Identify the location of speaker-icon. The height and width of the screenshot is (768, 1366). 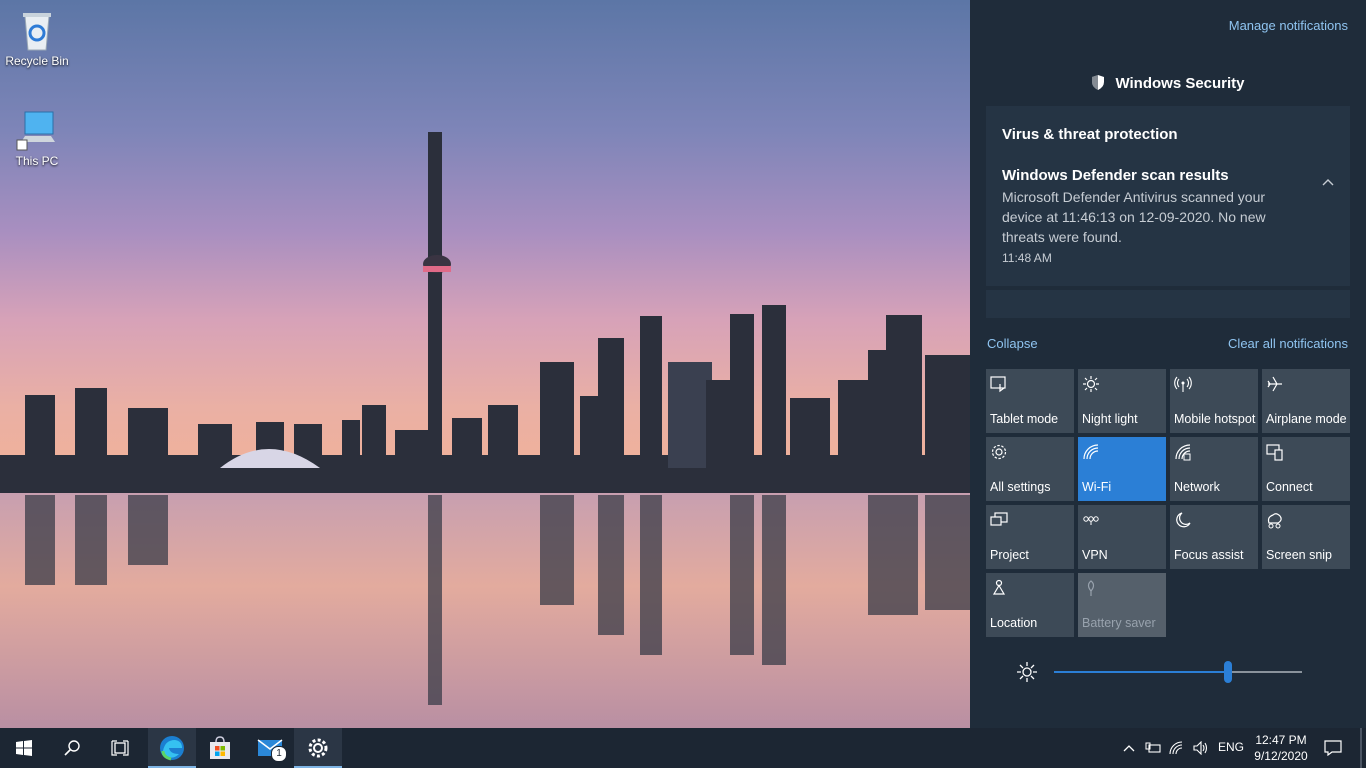
(1200, 748).